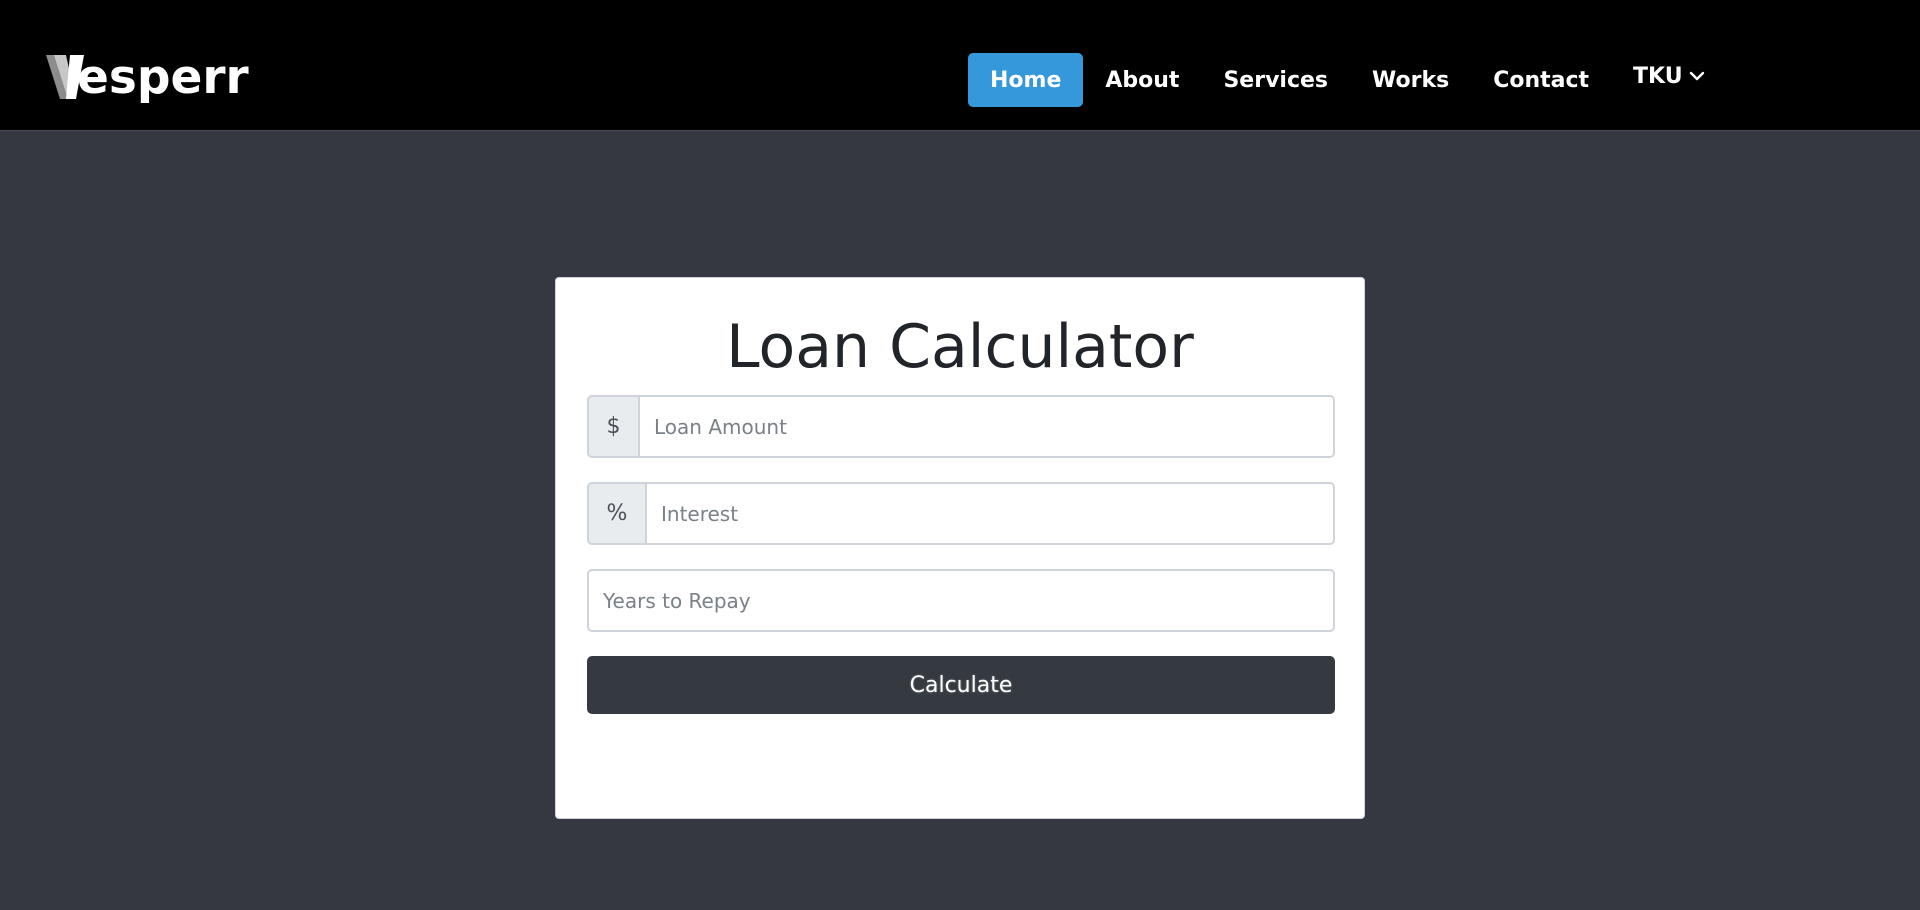 The width and height of the screenshot is (1920, 910). I want to click on page-title: Loan Calculator, so click(960, 347).